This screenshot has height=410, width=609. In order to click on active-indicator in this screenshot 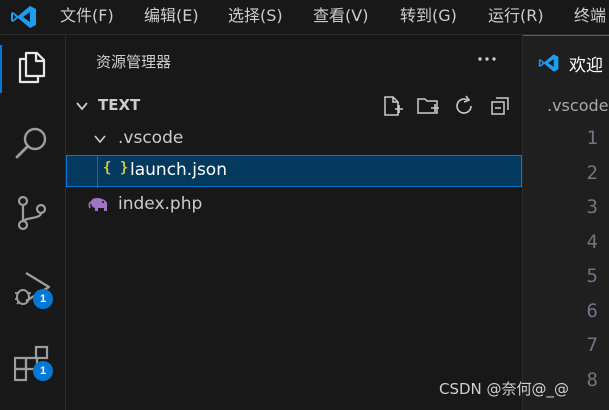, I will do `click(1, 69)`.